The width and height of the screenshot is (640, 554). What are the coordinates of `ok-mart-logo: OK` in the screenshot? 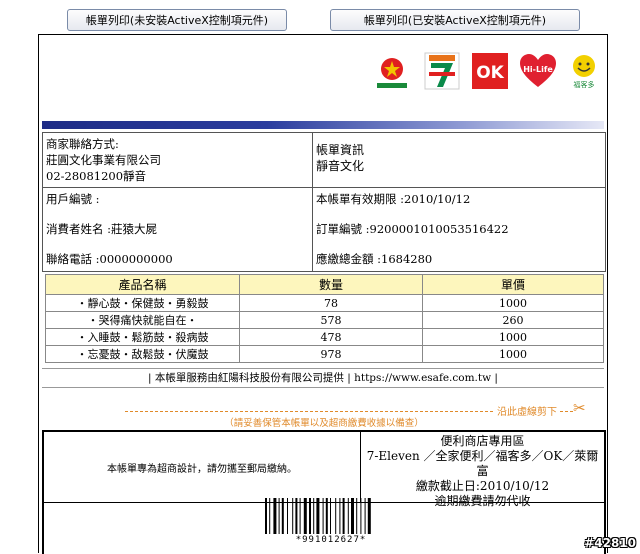 It's located at (490, 71).